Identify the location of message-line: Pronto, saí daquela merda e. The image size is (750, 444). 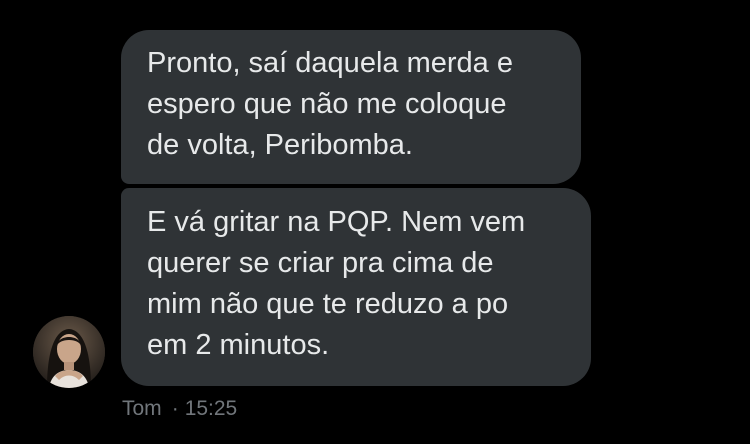
(330, 63).